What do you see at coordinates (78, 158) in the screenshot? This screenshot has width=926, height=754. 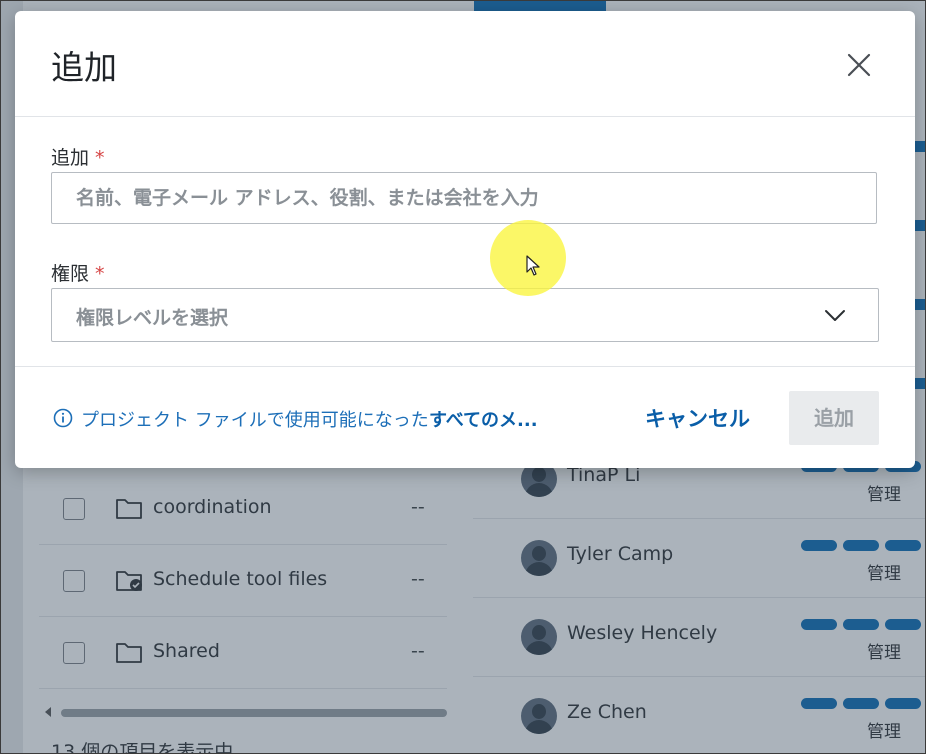 I see `add-field-label: 追加 *` at bounding box center [78, 158].